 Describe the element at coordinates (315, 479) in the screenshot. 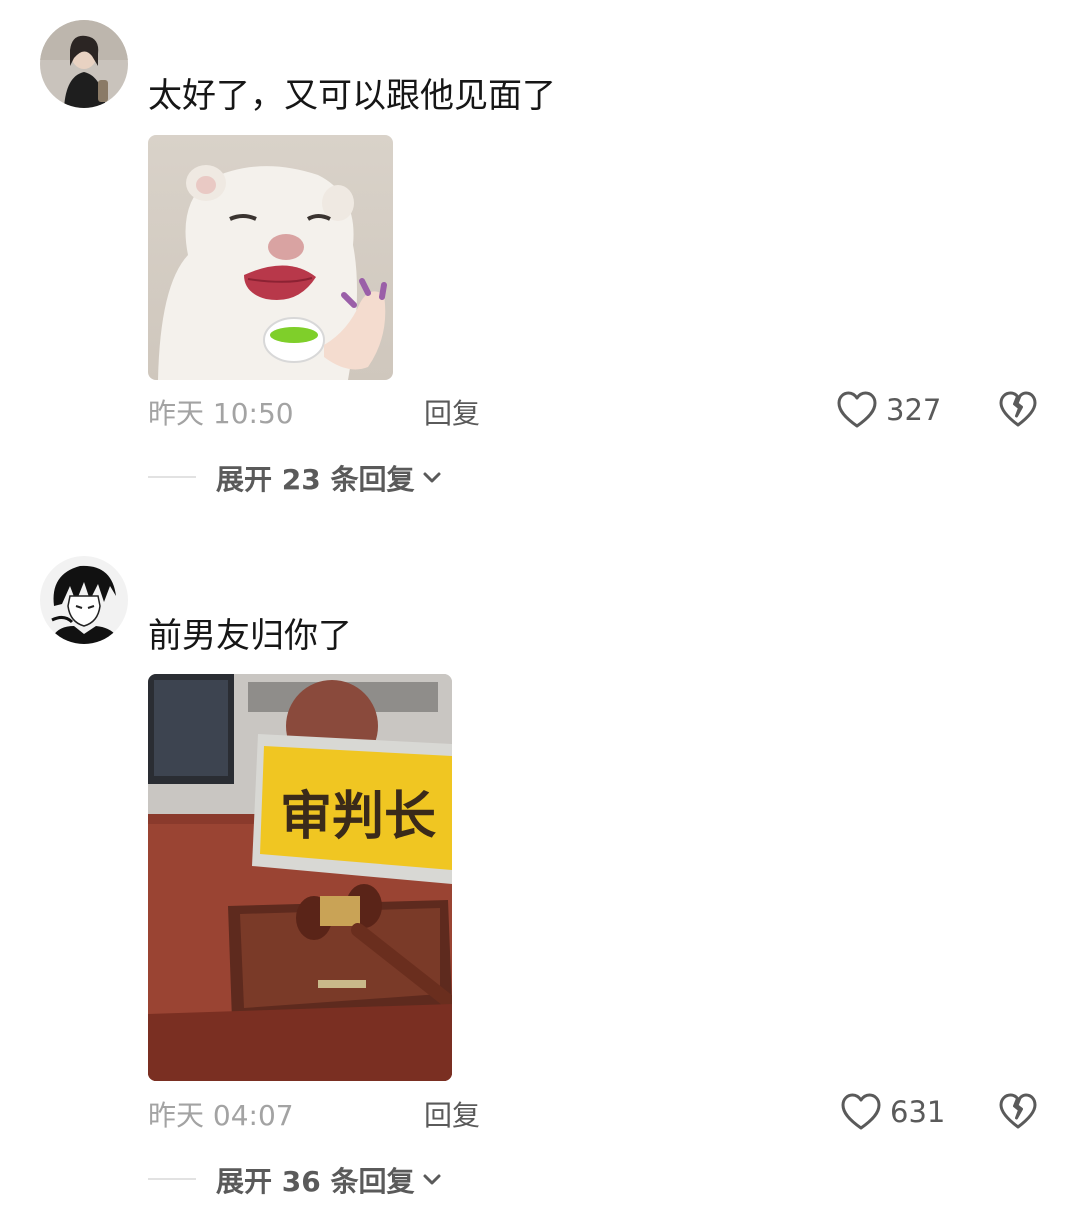

I see `expand-replies-label: 展开 23 条回复` at that location.